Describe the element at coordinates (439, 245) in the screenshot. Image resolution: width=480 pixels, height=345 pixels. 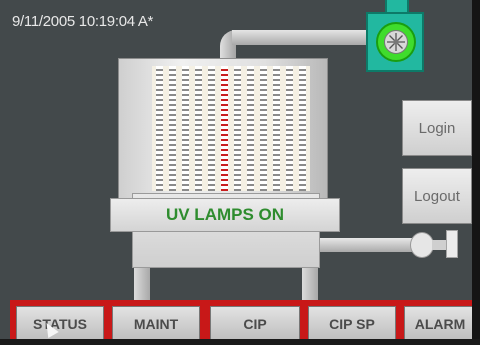
I see `valve-stem` at that location.